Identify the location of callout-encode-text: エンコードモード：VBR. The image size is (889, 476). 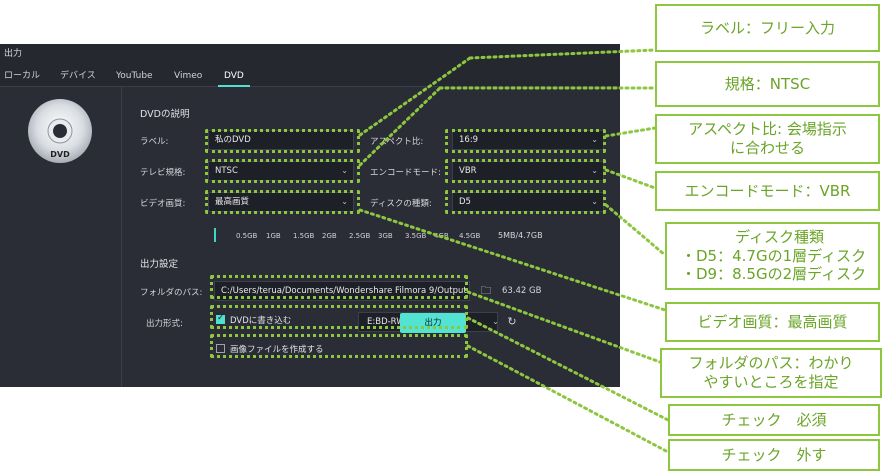
(767, 190).